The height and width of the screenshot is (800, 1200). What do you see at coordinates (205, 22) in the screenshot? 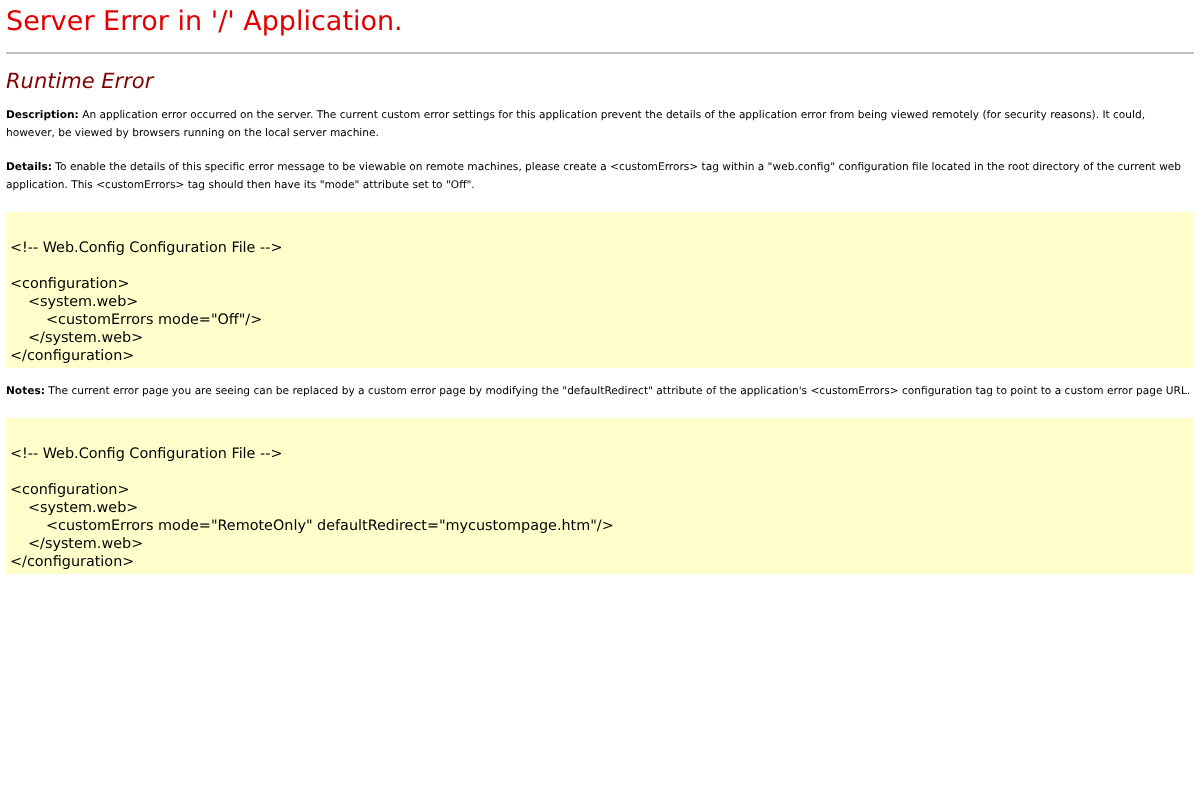
I see `page-title: Server Error in '/' Application.` at bounding box center [205, 22].